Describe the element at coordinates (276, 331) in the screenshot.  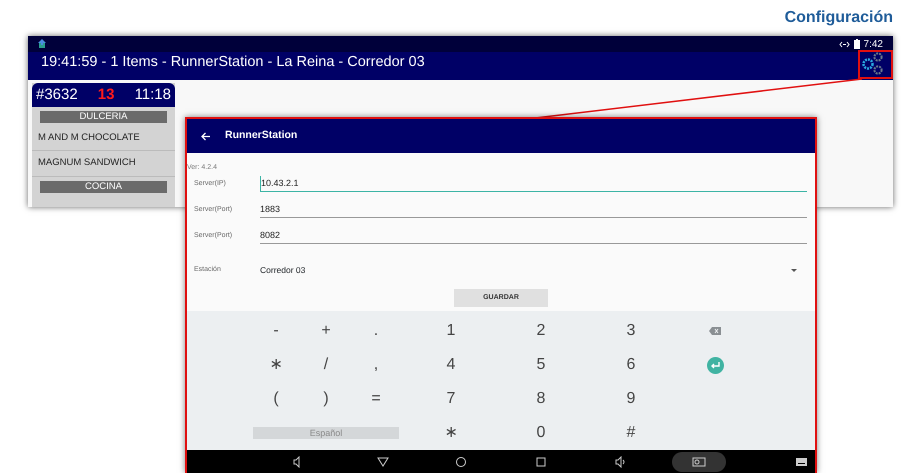
I see `keyboard-key: -` at that location.